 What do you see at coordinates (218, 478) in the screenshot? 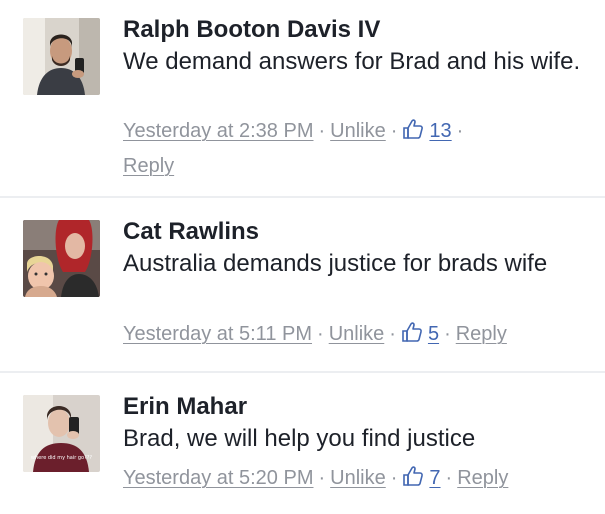
I see `comment-timestamp: Yesterday at 5:20 PM` at bounding box center [218, 478].